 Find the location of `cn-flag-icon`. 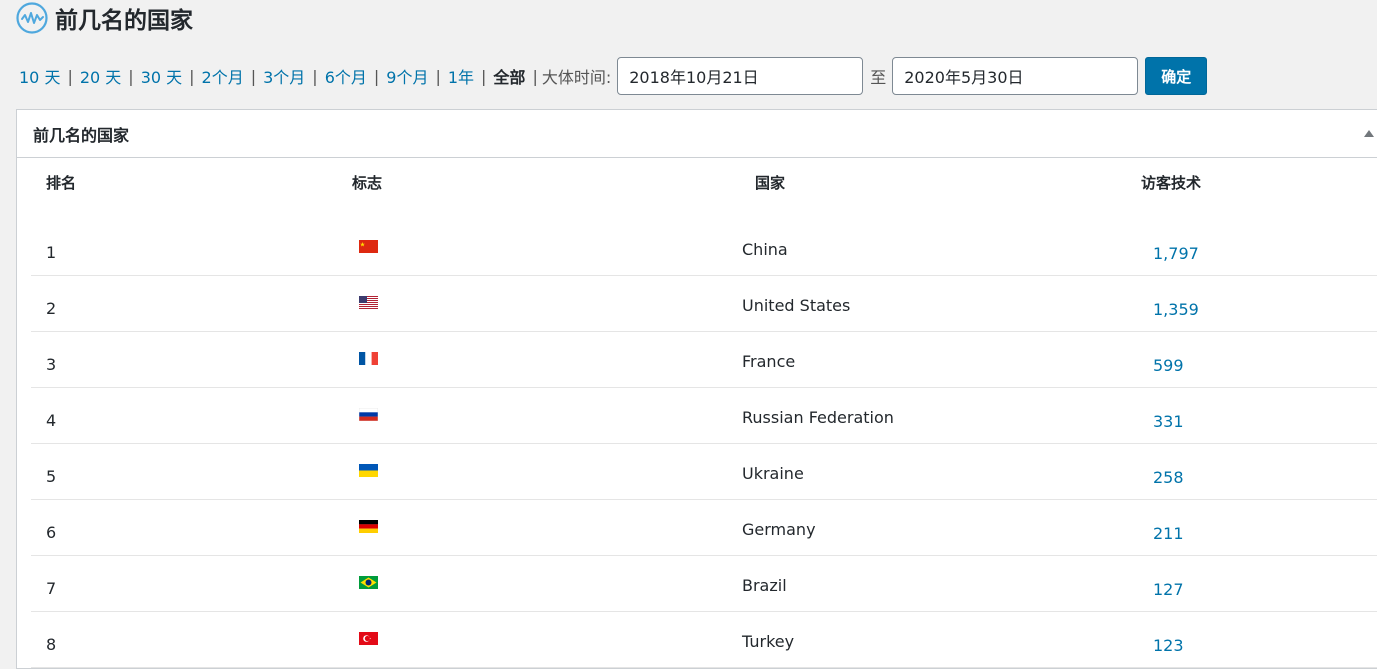

cn-flag-icon is located at coordinates (368, 246).